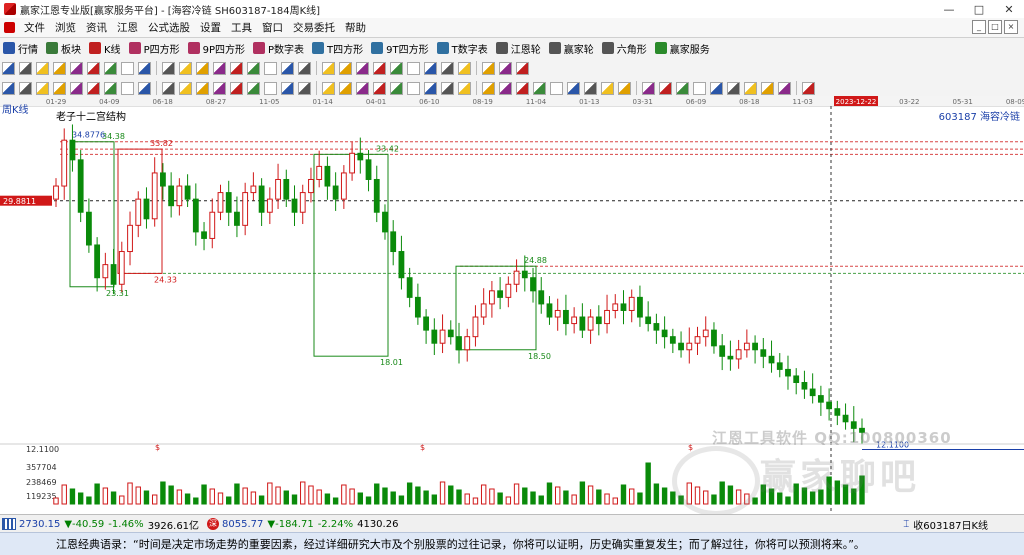 This screenshot has width=1024, height=555. Describe the element at coordinates (21, 48) in the screenshot. I see `toolbar-button-0: 行情` at that location.